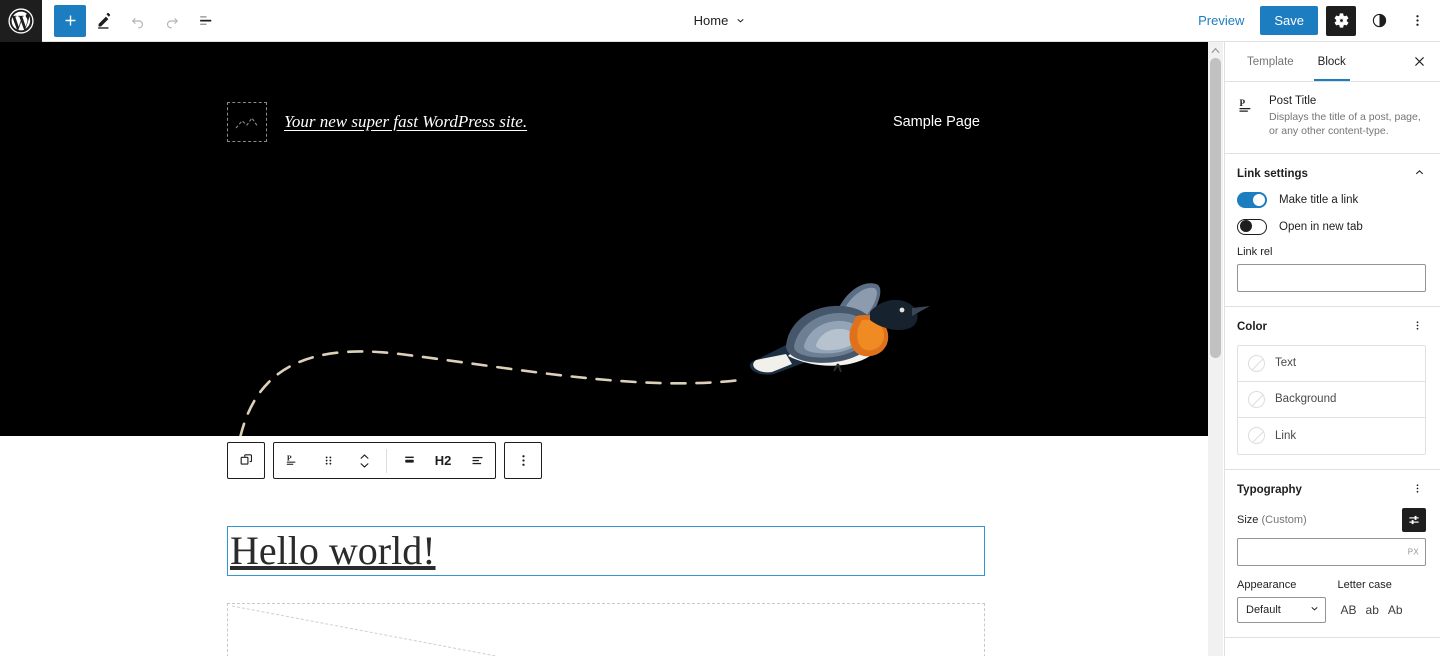 This screenshot has height=656, width=1440. I want to click on align-left-icon, so click(477, 460).